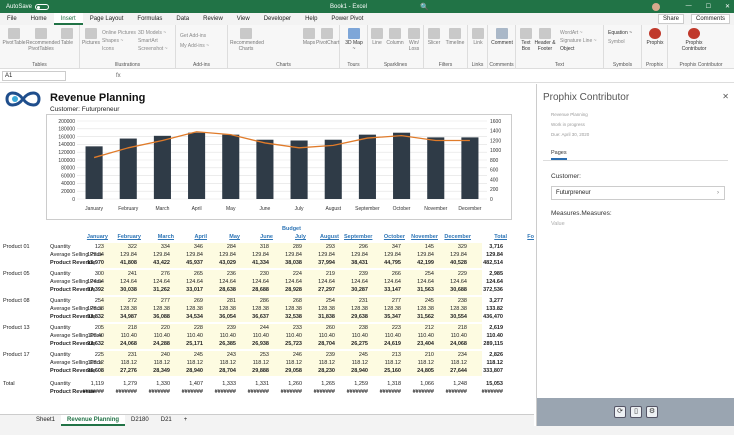 The image size is (734, 435). I want to click on maps-button: Maps, so click(309, 37).